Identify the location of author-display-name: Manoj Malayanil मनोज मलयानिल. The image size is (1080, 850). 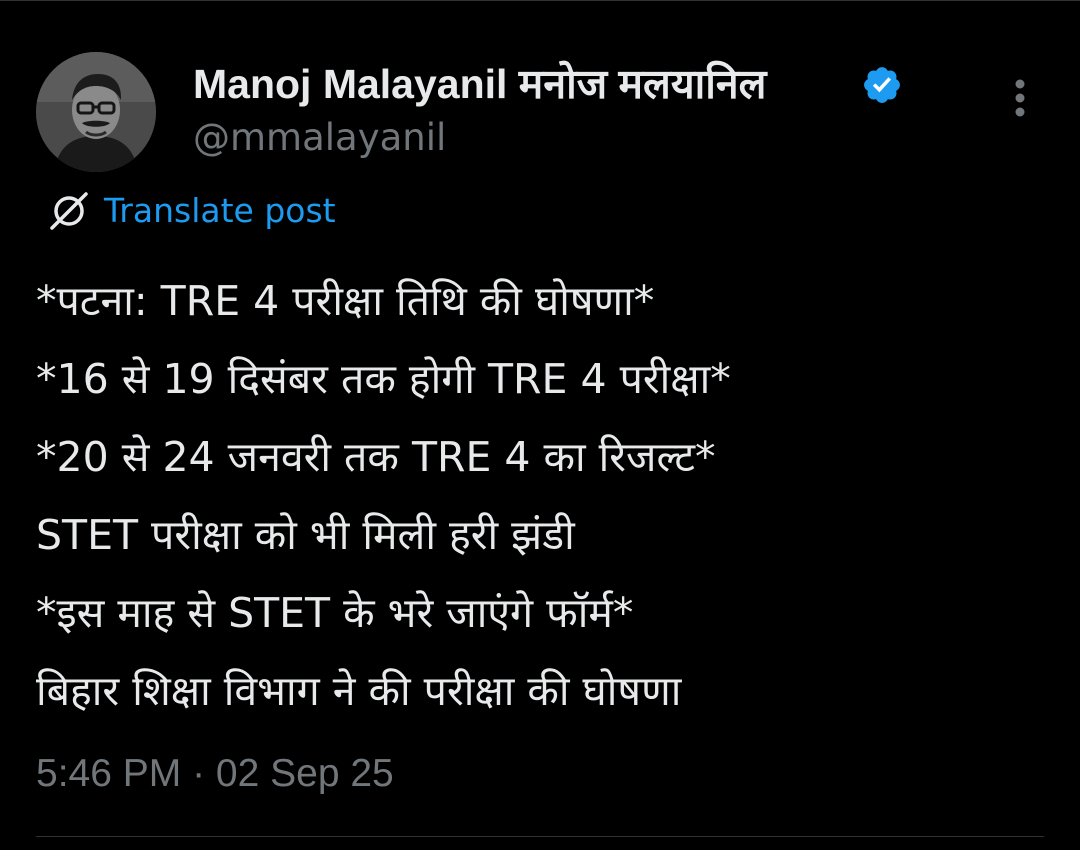
(479, 84).